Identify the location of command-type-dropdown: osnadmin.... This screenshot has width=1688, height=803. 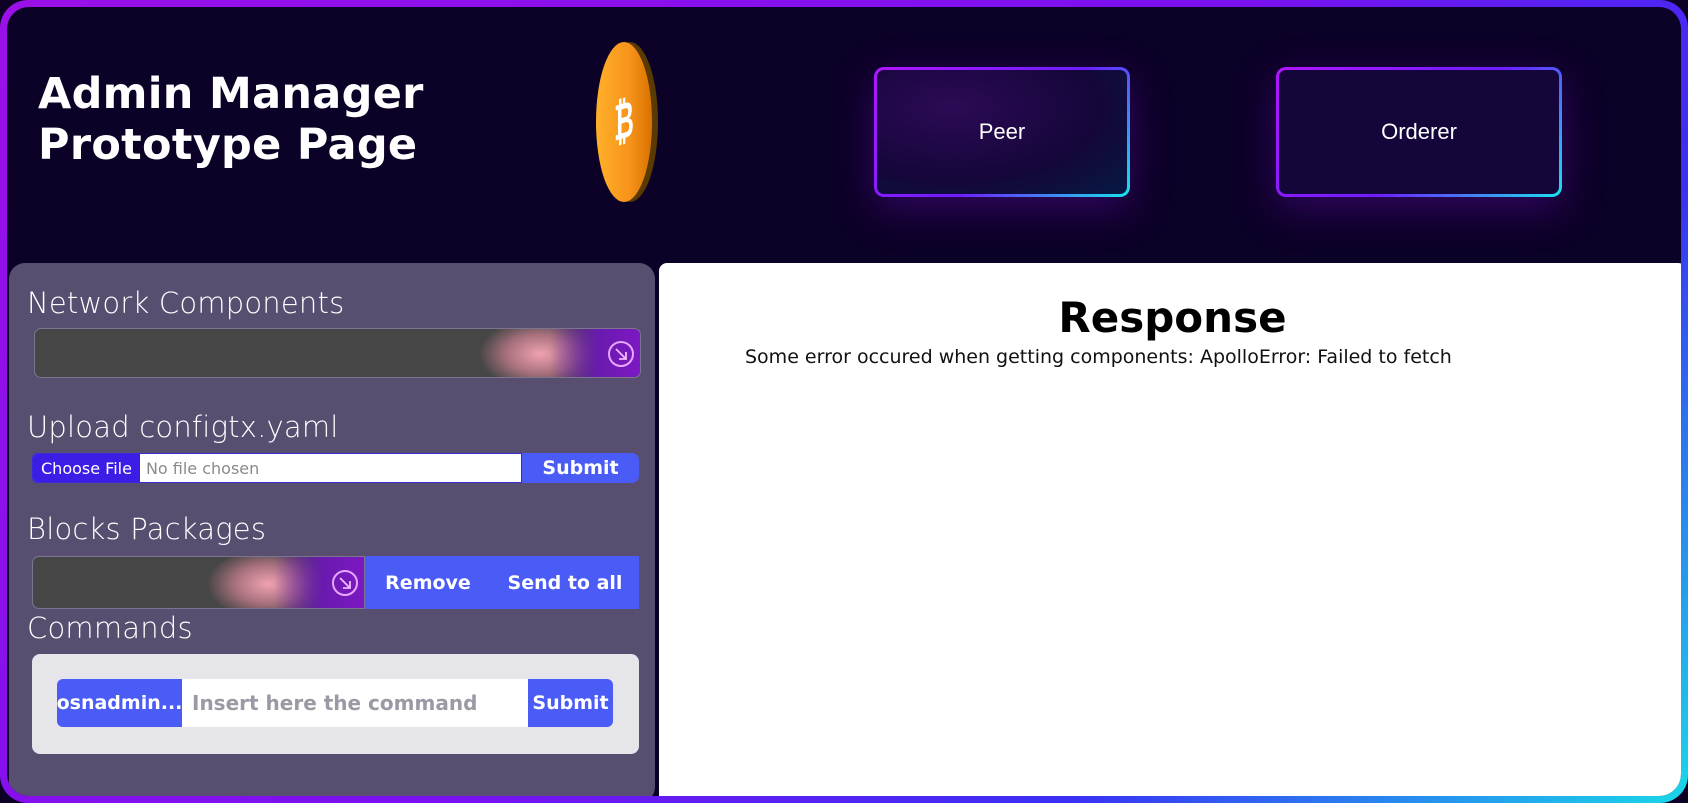
(119, 703).